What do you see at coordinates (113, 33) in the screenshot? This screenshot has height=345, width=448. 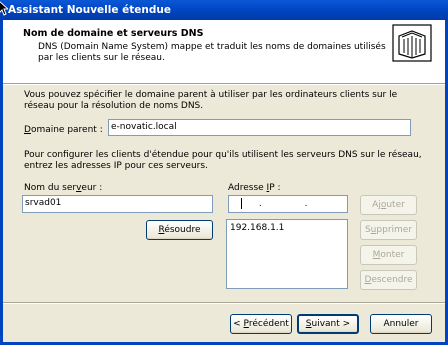 I see `page-title: Nom de domaine et serveurs DNS` at bounding box center [113, 33].